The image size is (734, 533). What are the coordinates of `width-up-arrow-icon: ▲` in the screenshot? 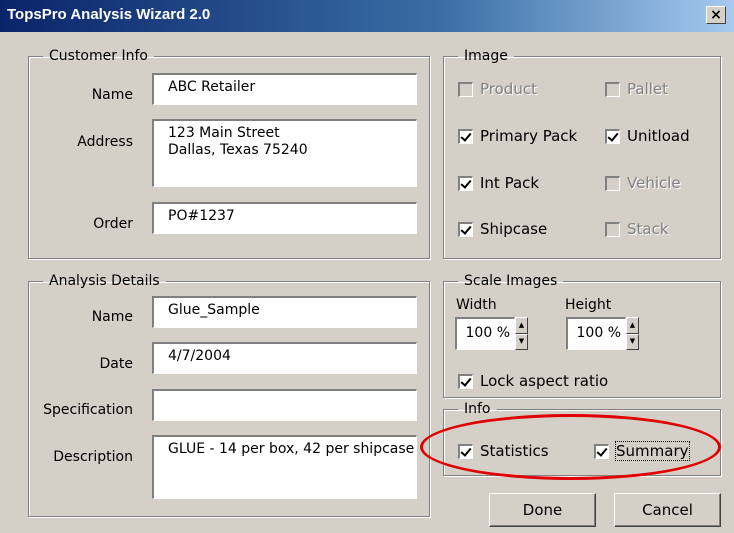 It's located at (521, 325).